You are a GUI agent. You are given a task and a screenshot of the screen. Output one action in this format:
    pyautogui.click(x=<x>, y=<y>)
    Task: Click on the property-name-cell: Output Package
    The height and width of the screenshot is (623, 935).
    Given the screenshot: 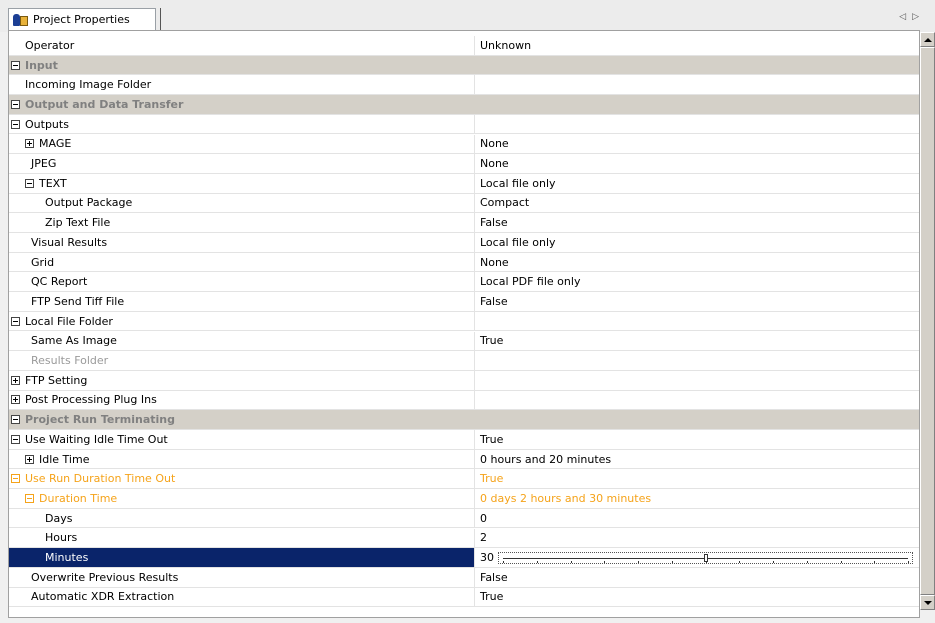 What is the action you would take?
    pyautogui.click(x=242, y=203)
    